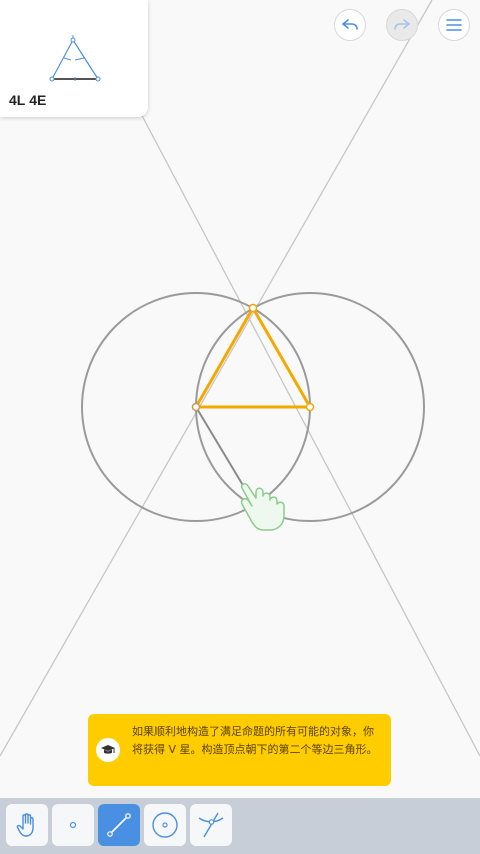 The height and width of the screenshot is (854, 480). I want to click on score-e: 4E, so click(38, 100).